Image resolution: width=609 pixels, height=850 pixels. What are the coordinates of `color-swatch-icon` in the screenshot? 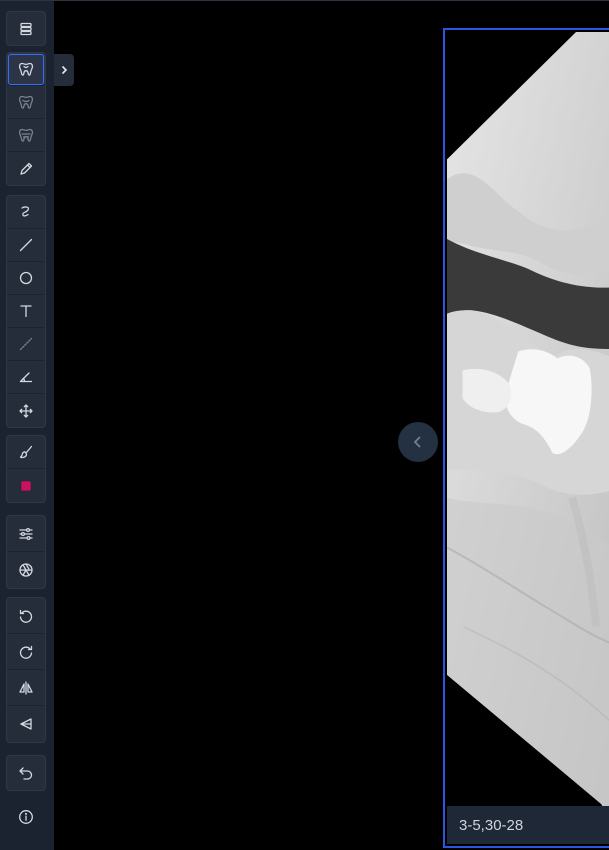 It's located at (26, 485).